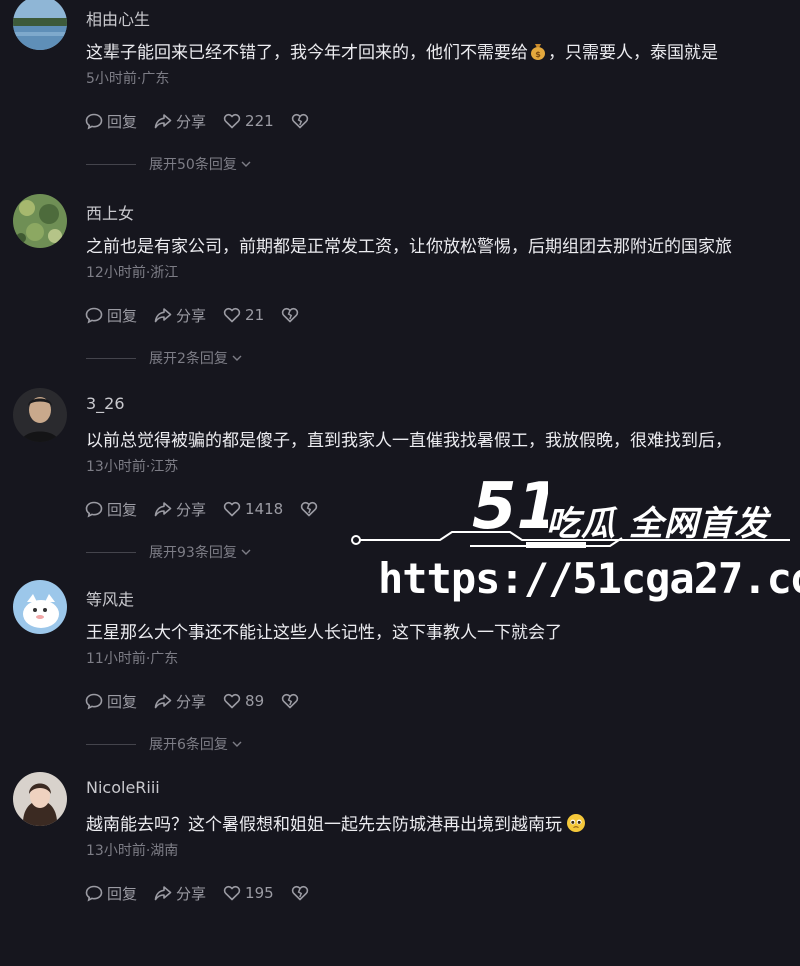 This screenshot has width=800, height=966. I want to click on comment-meta: 13小时前·湖南, so click(132, 851).